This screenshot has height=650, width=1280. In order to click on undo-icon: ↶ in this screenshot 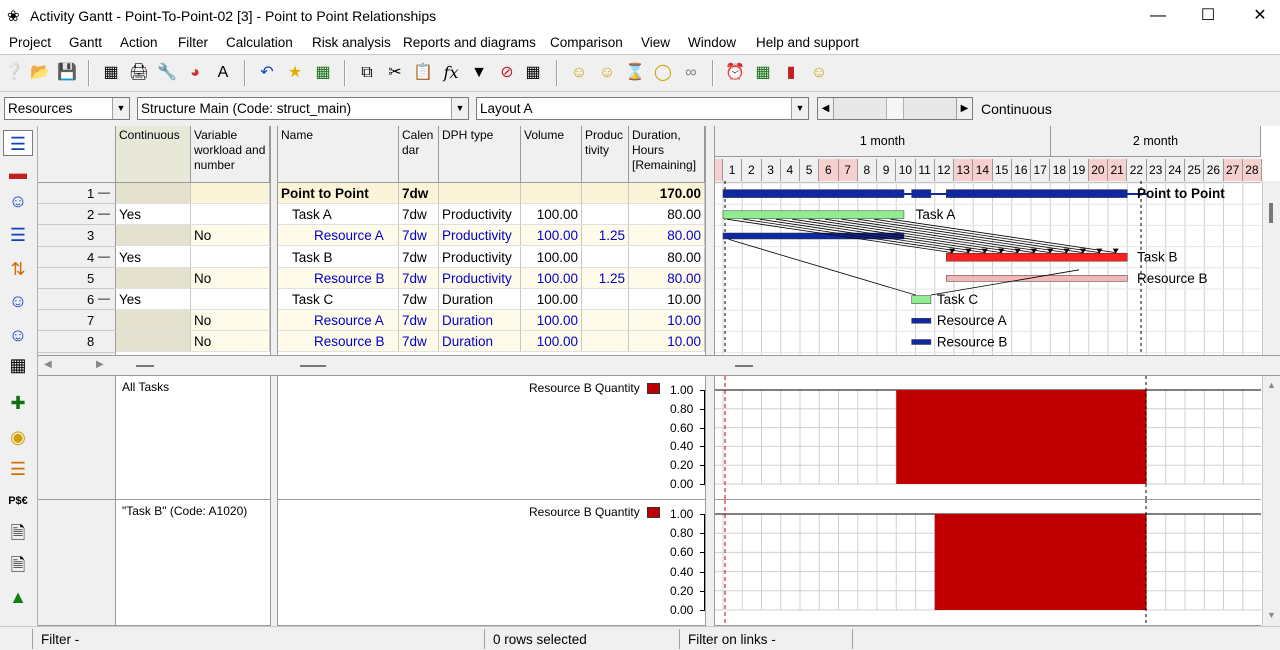, I will do `click(267, 73)`.